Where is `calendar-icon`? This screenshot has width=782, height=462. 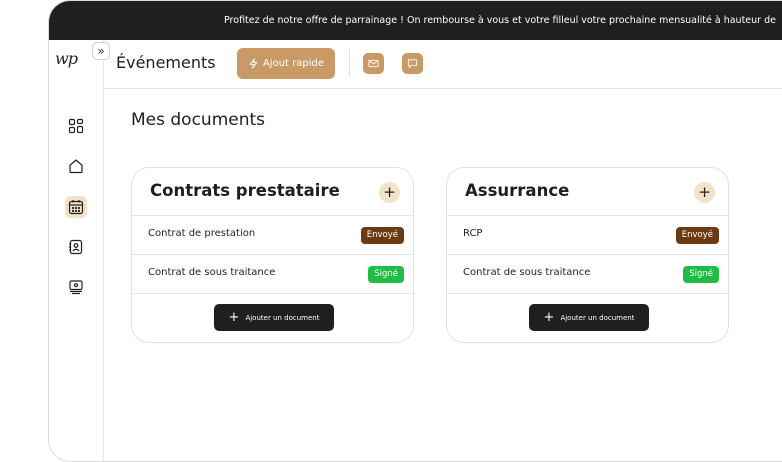
calendar-icon is located at coordinates (76, 207).